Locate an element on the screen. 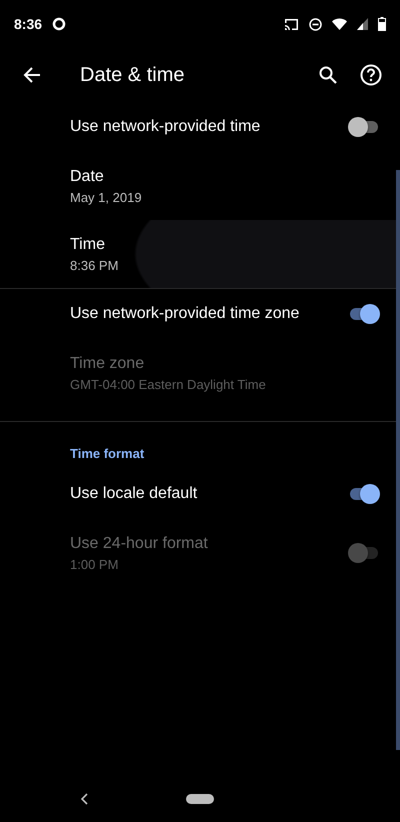 Image resolution: width=400 pixels, height=822 pixels. setting-title: Time zone is located at coordinates (108, 363).